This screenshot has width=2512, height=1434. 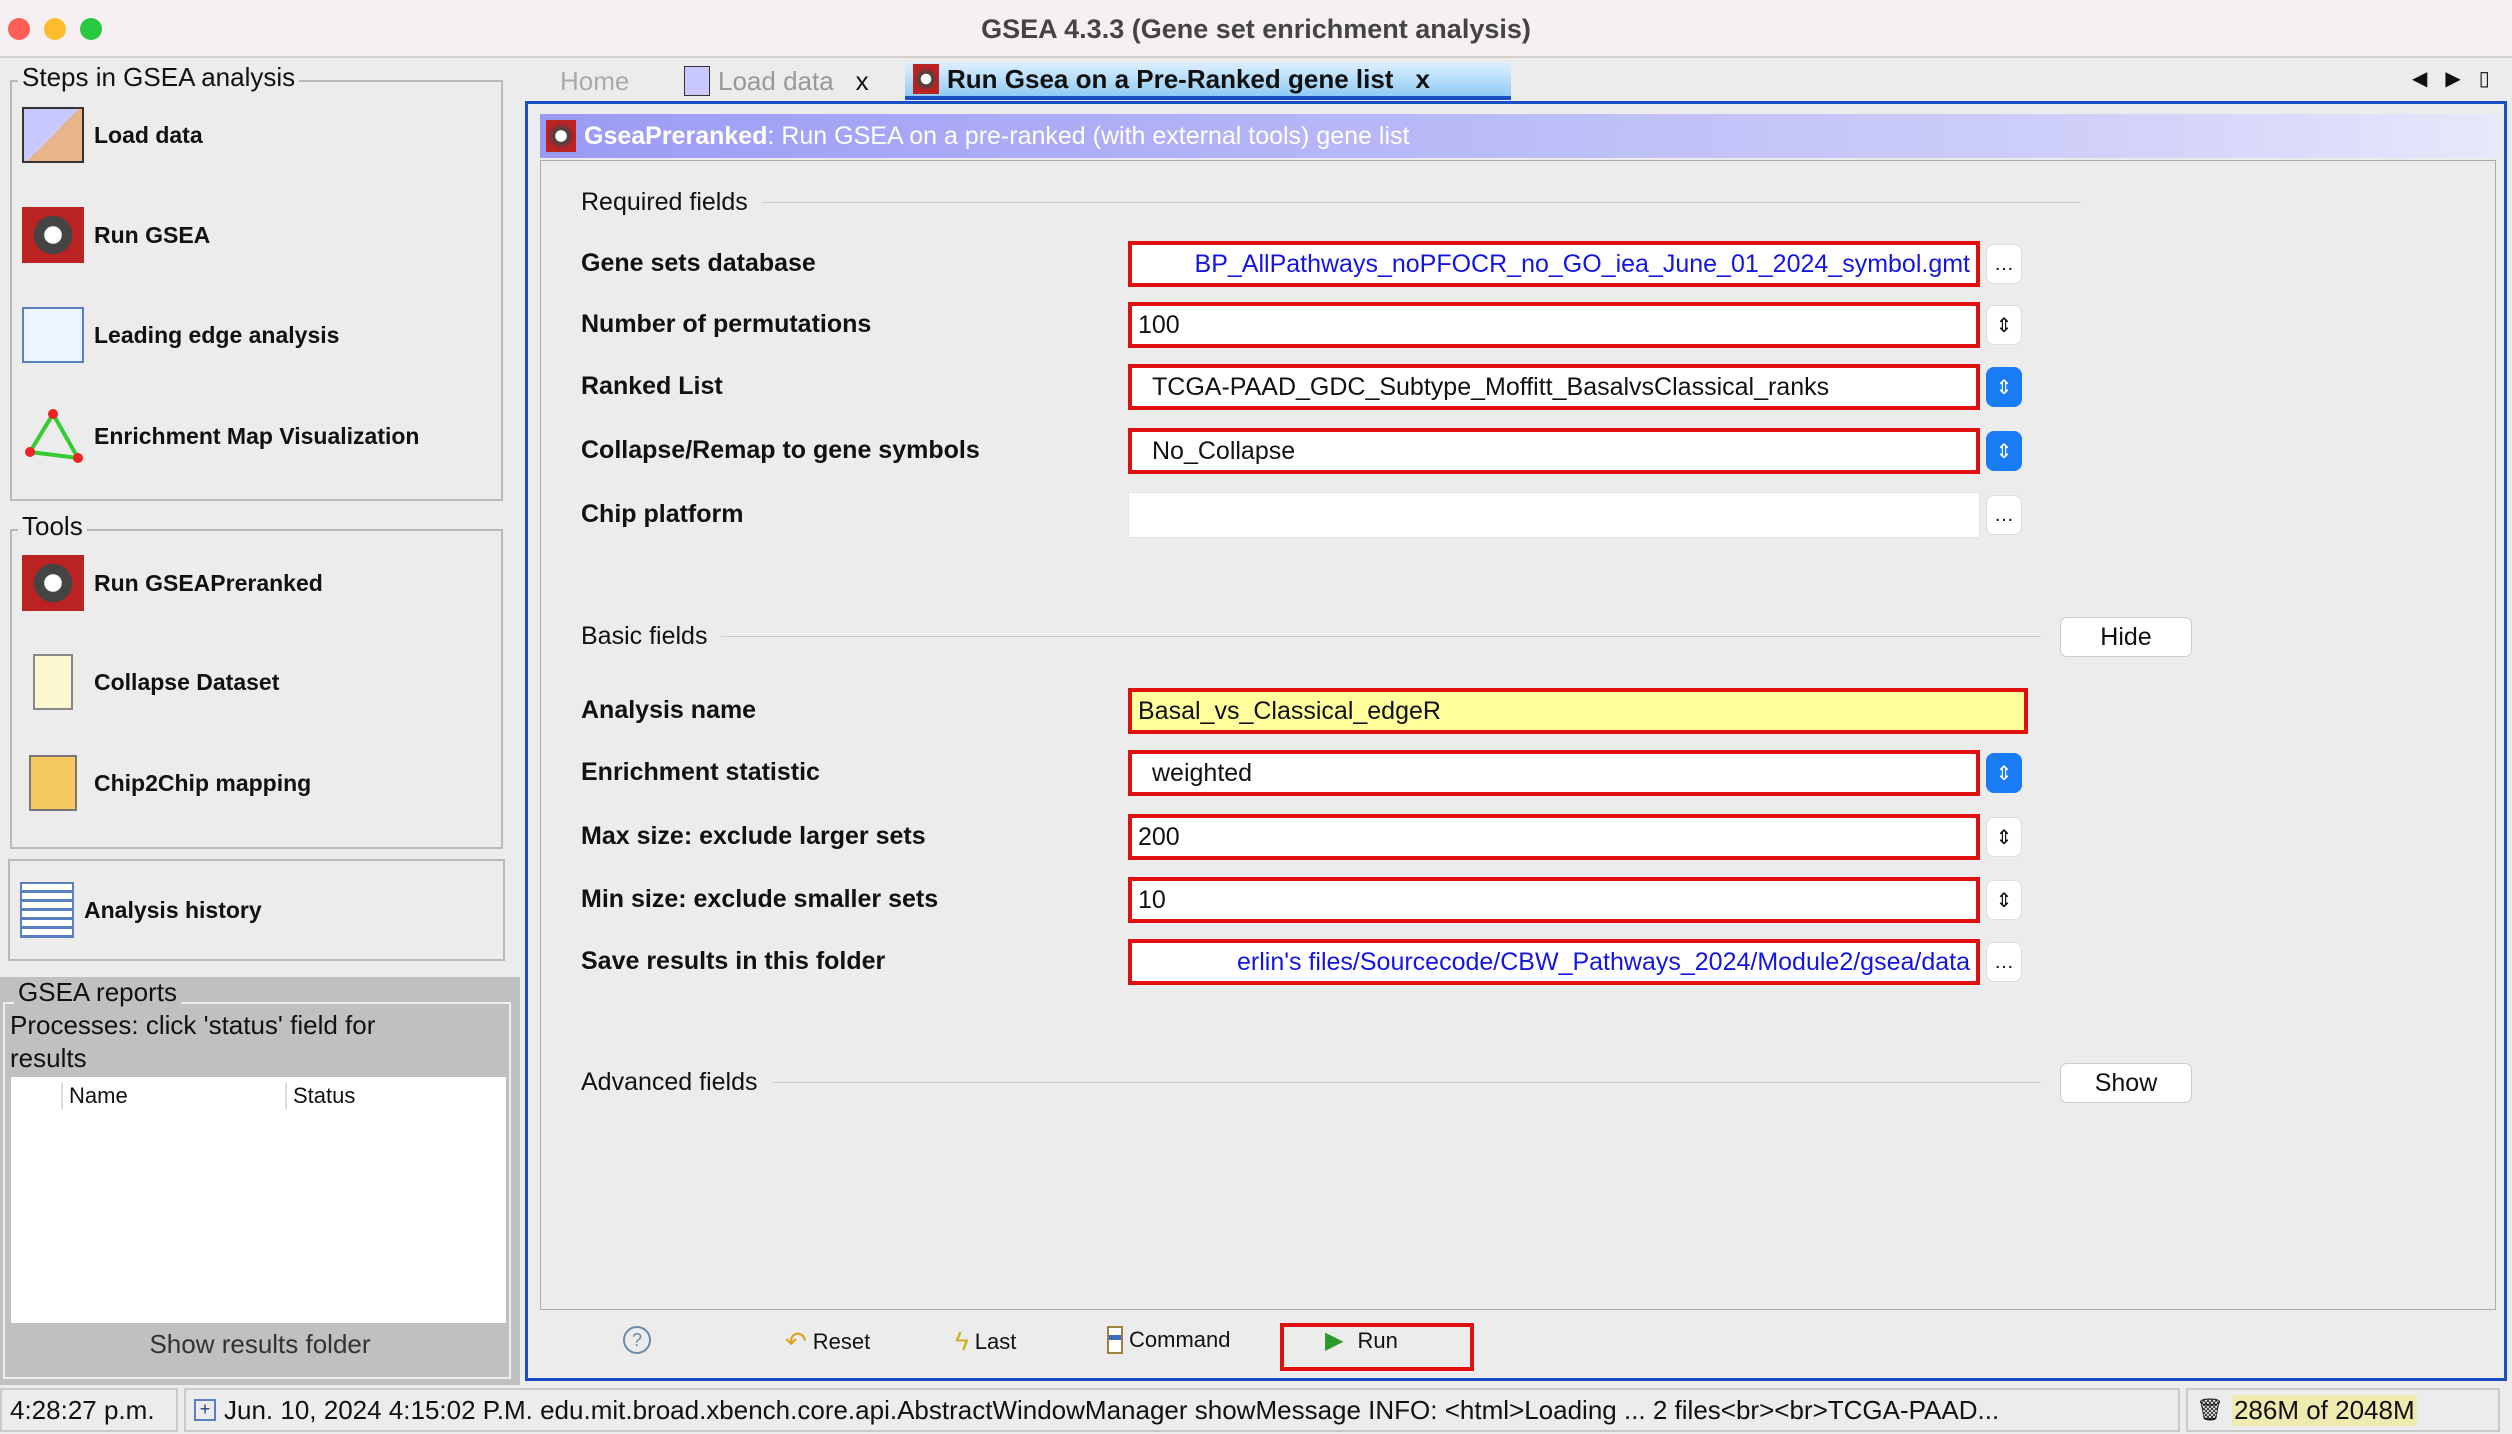 What do you see at coordinates (1180, 1339) in the screenshot?
I see `button-label: Command` at bounding box center [1180, 1339].